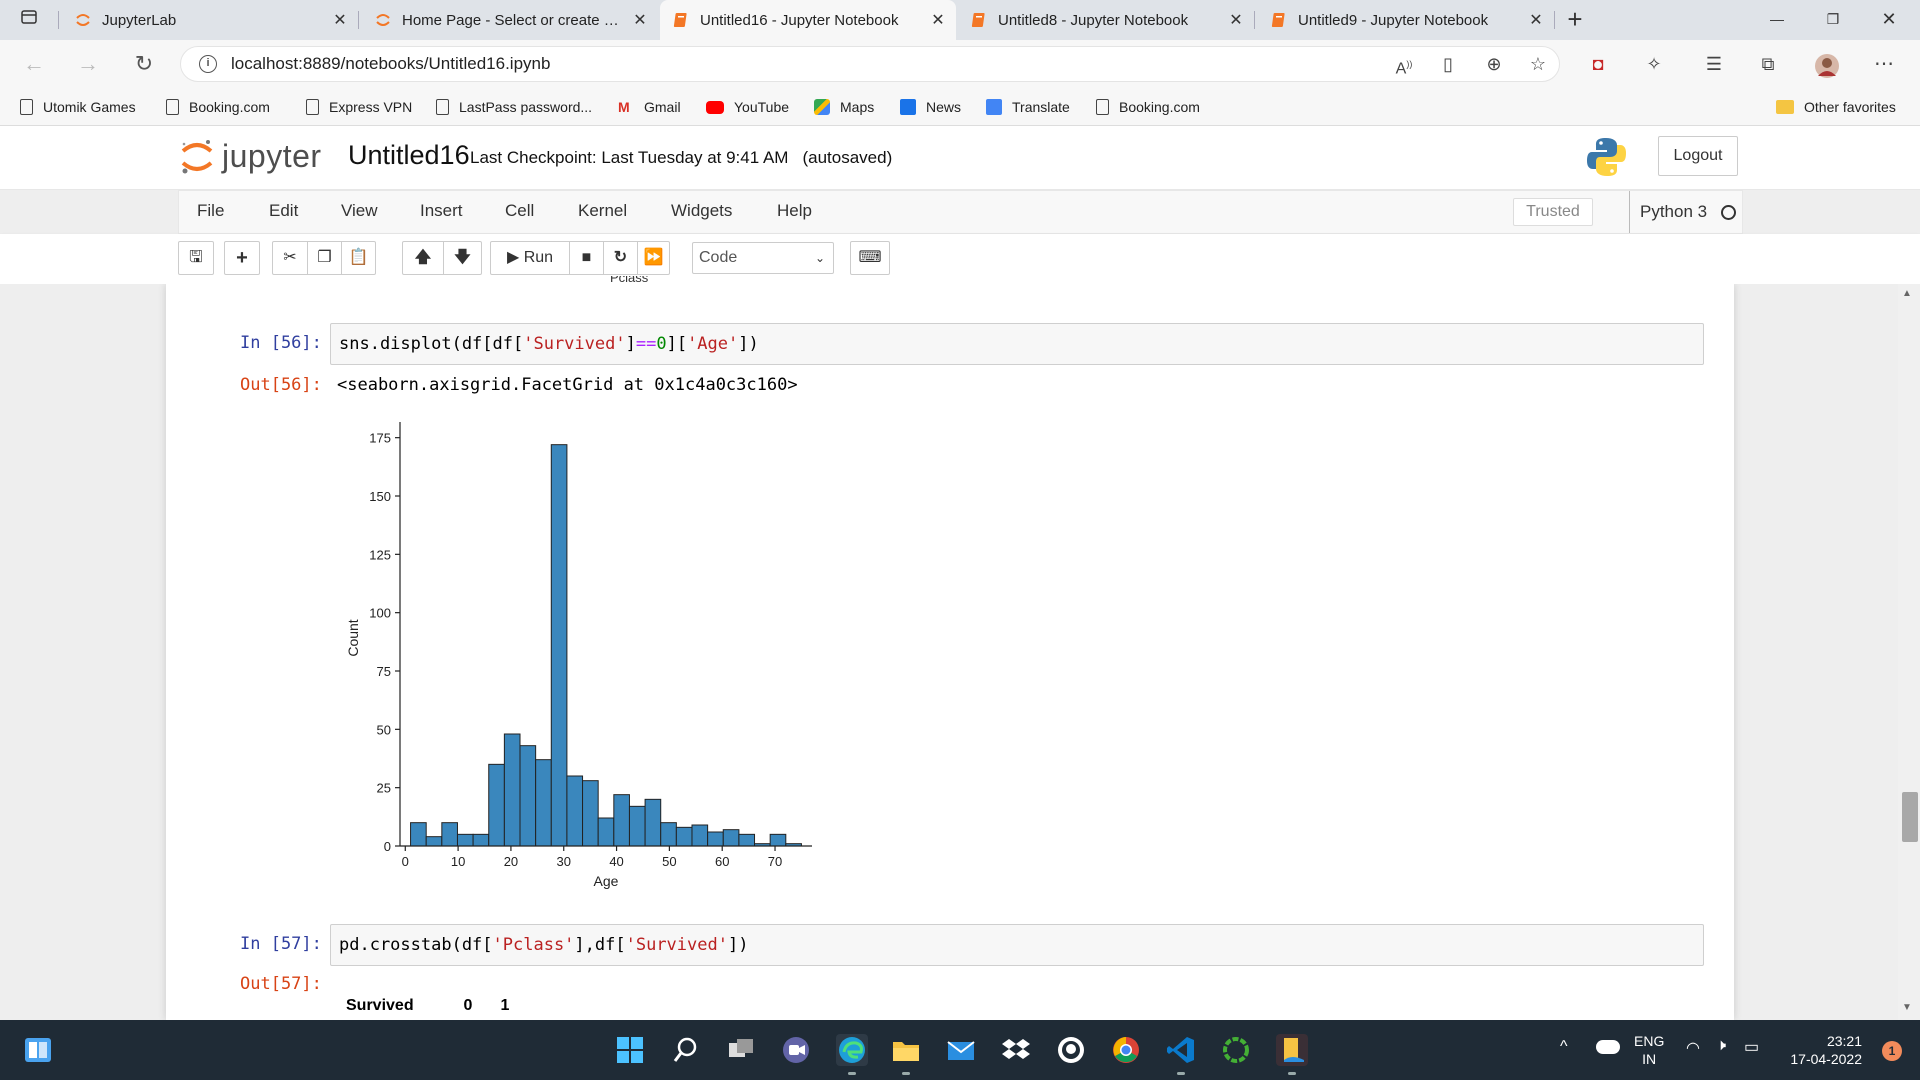 The height and width of the screenshot is (1080, 1920). Describe the element at coordinates (29, 19) in the screenshot. I see `tab-actions-icon` at that location.